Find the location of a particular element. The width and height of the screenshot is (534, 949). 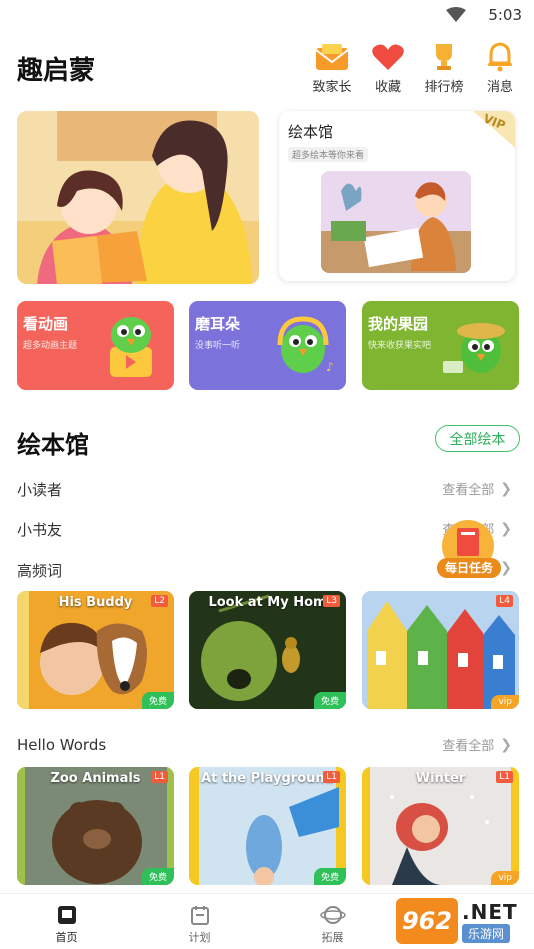

headphone-parrot-mascot-icon: ♪ is located at coordinates (305, 345).